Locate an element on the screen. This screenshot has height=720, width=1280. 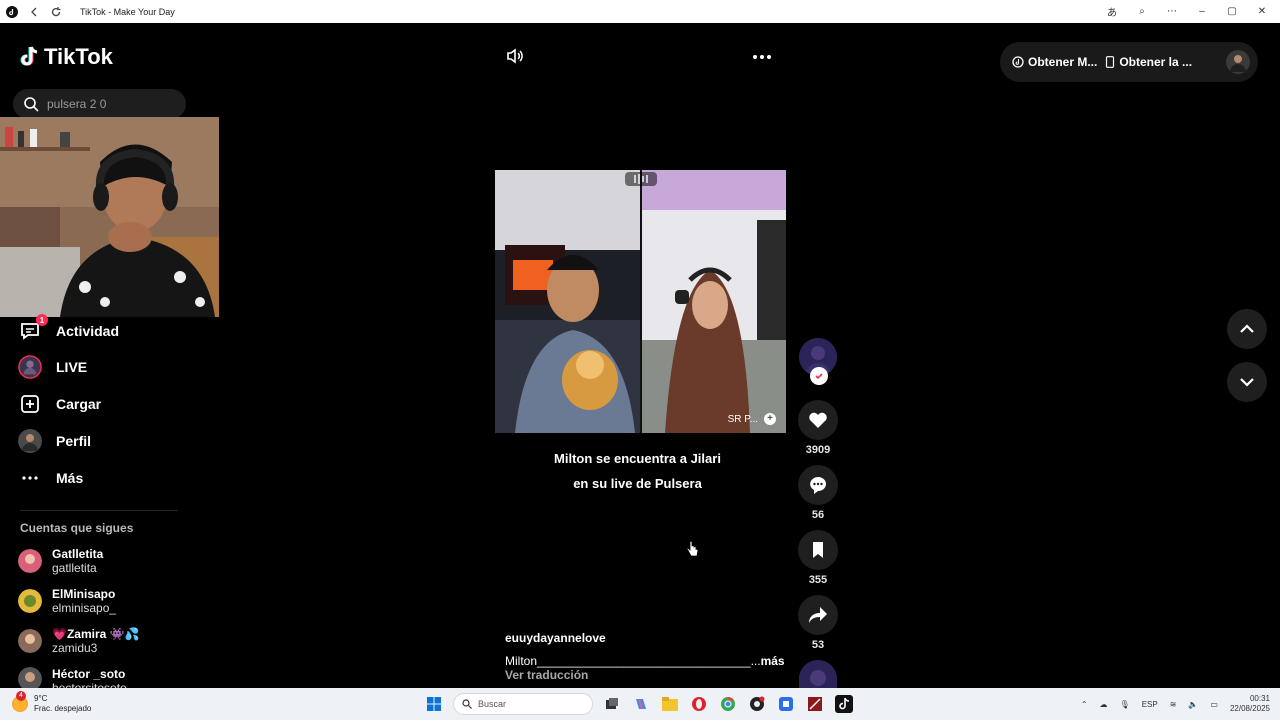
taskbar-search-label: Buscar is located at coordinates (492, 704).